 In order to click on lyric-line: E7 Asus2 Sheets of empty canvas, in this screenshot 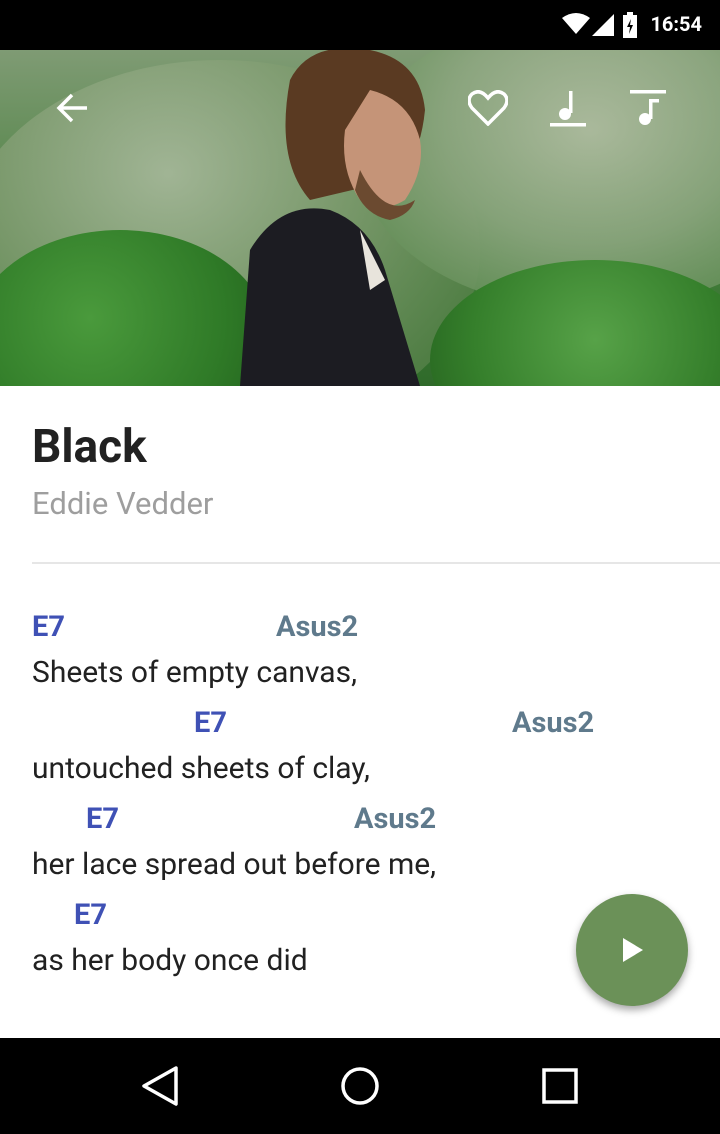, I will do `click(360, 658)`.